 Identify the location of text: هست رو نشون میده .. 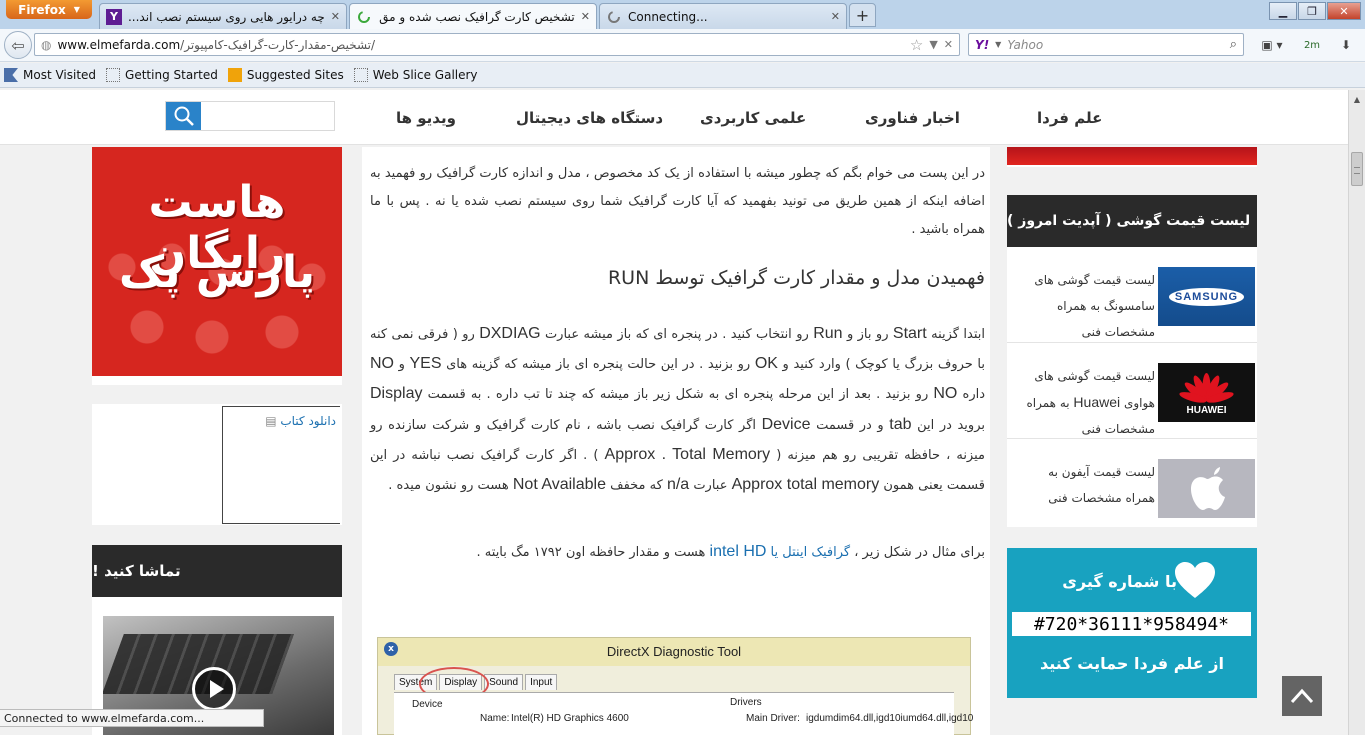
(450, 486).